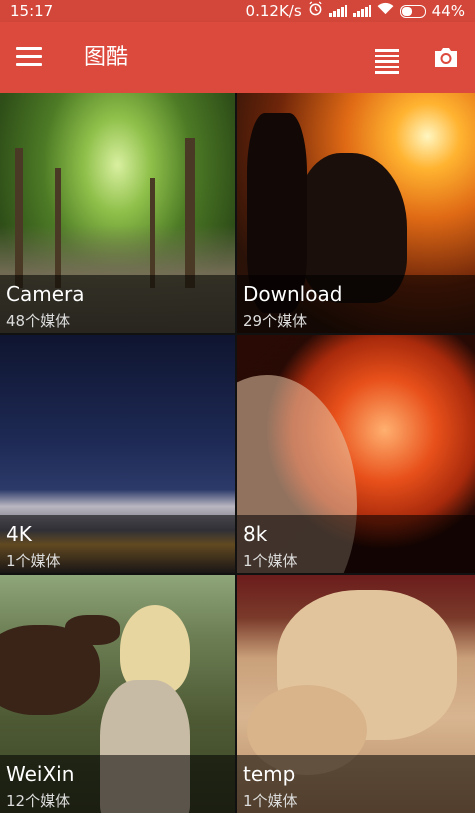  I want to click on status-bar: 15:17 0.12K/s 44%, so click(237, 11).